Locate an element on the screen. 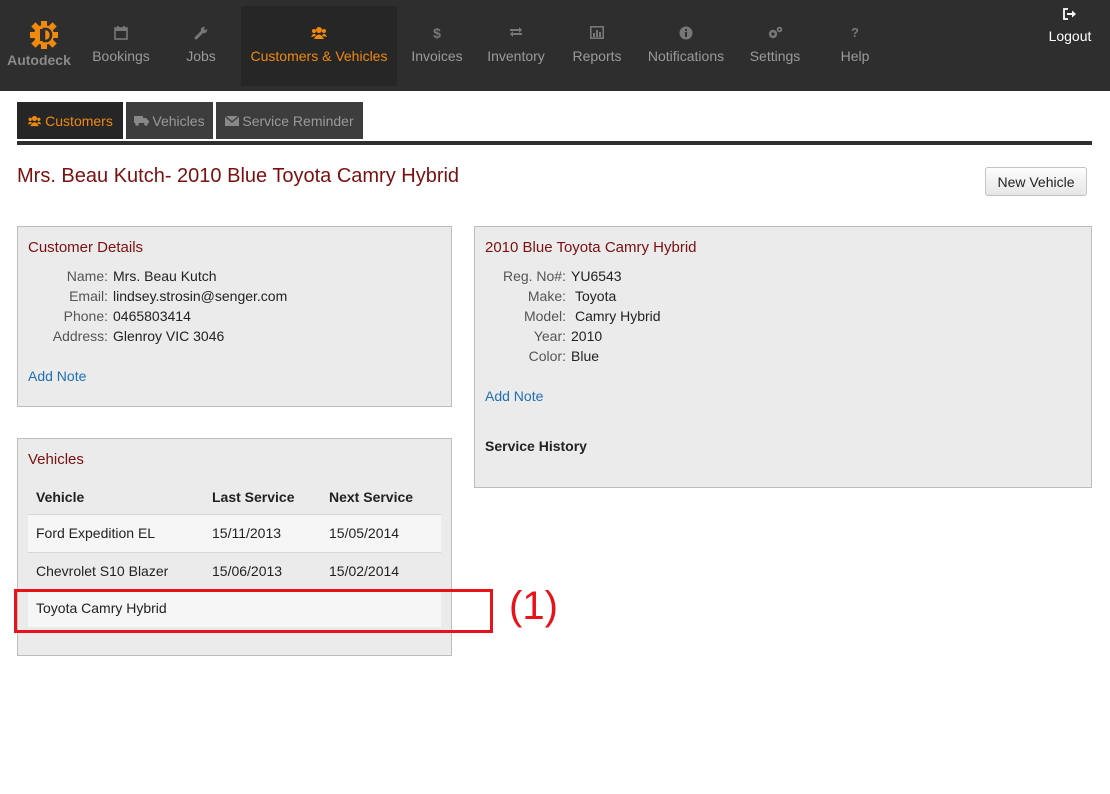 Image resolution: width=1110 pixels, height=794 pixels. color: Blue is located at coordinates (585, 356).